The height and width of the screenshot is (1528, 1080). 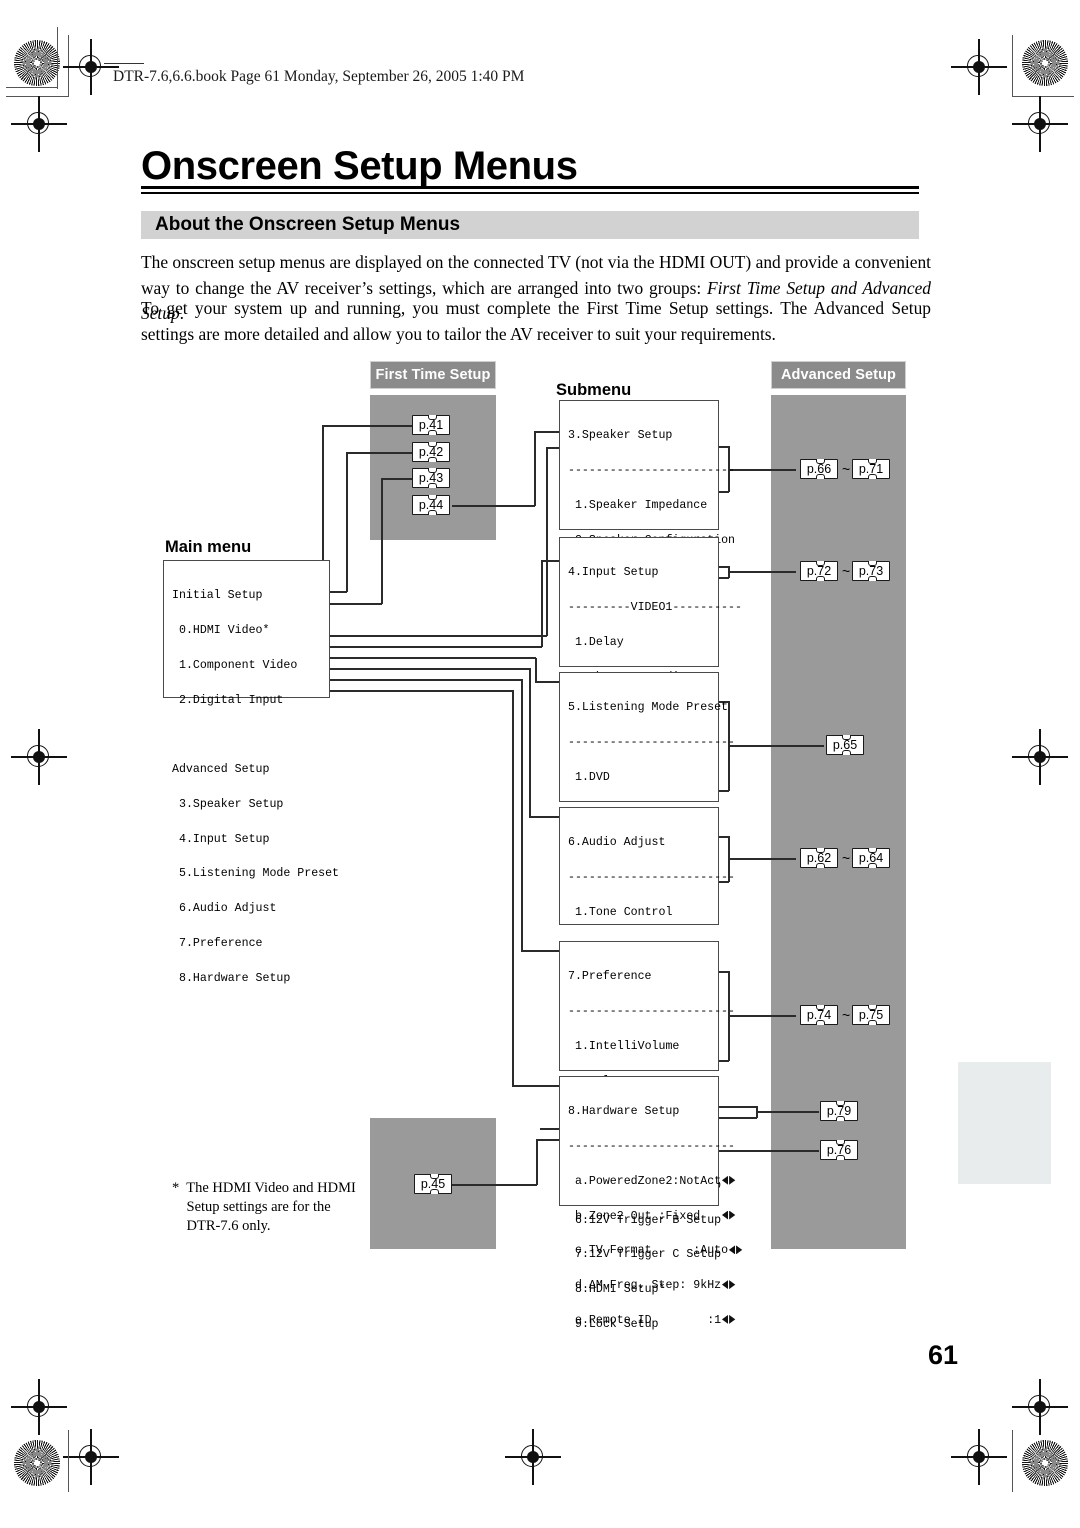 I want to click on connector-zone2-h, so click(x=735, y=1118).